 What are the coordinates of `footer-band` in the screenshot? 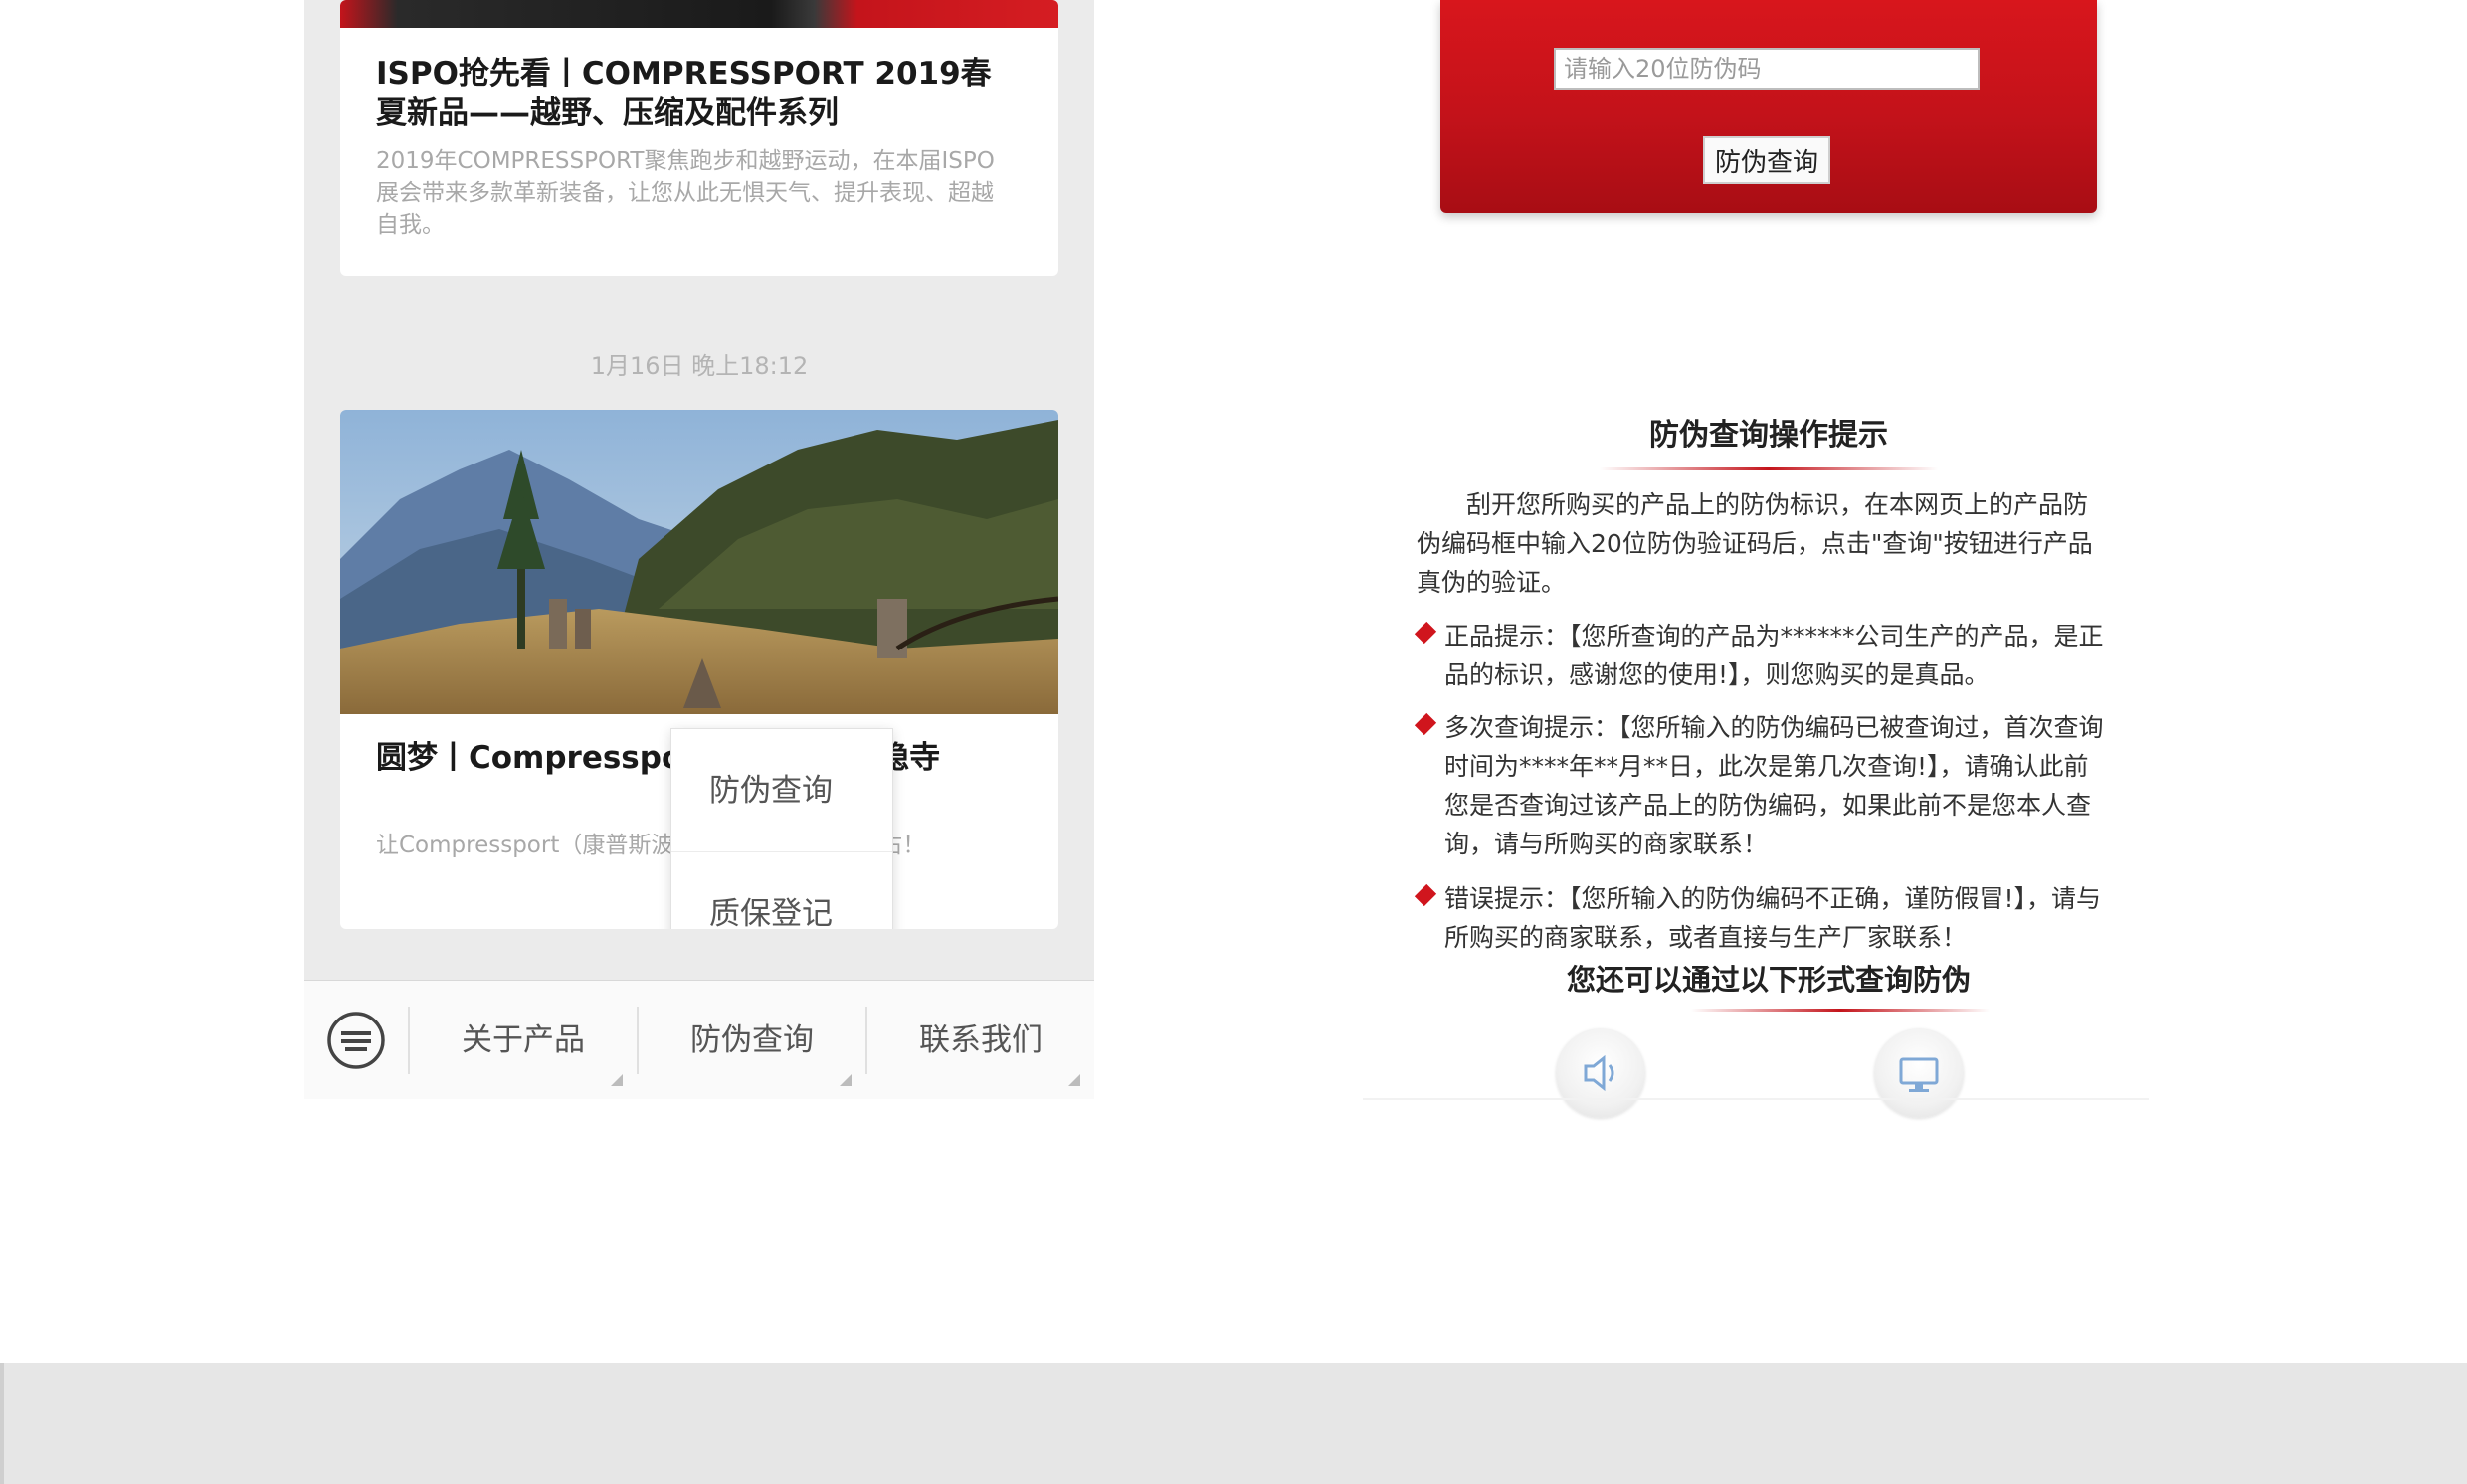 It's located at (1234, 1423).